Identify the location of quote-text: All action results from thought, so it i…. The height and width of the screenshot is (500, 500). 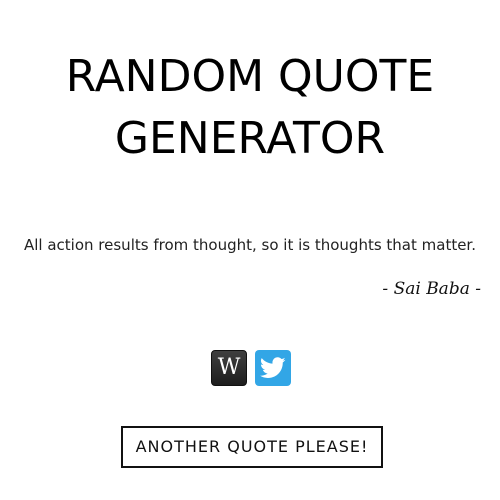
(250, 245).